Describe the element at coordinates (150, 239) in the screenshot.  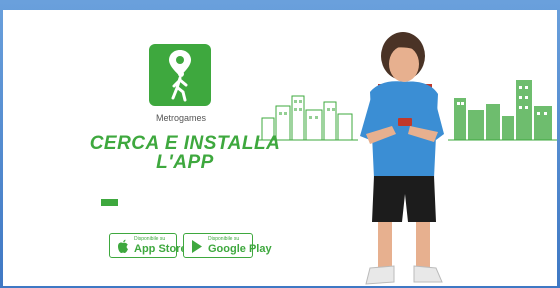
I see `app-store-small-label: Disponibile su` at that location.